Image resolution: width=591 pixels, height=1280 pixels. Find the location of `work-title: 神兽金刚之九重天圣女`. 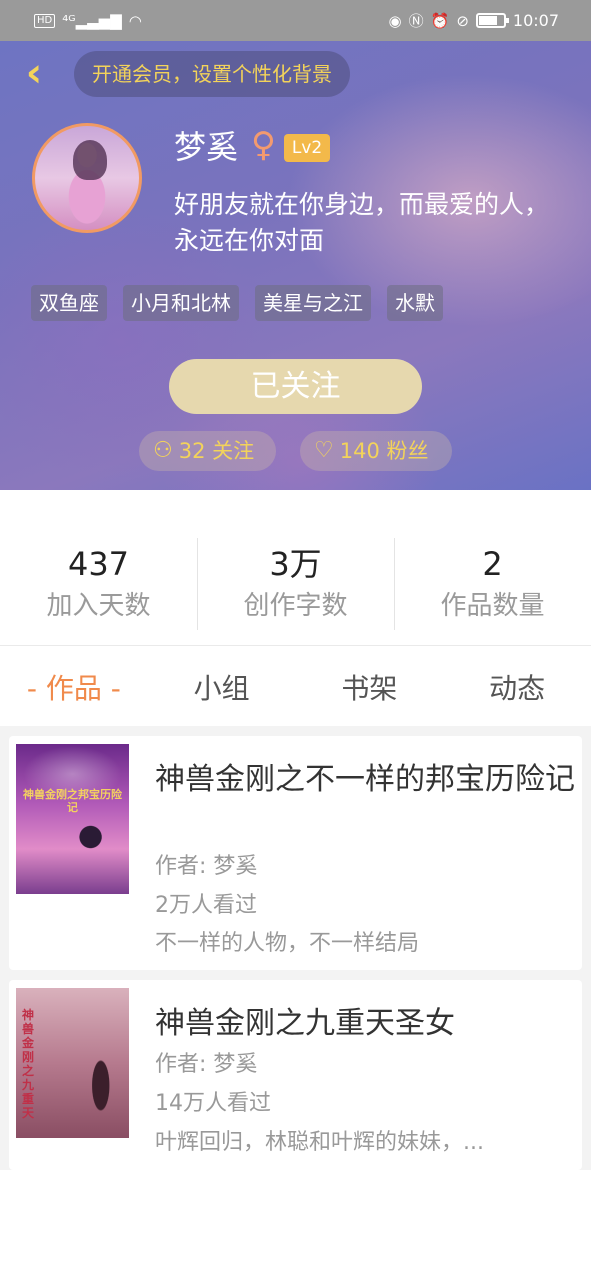

work-title: 神兽金刚之九重天圣女 is located at coordinates (305, 1023).